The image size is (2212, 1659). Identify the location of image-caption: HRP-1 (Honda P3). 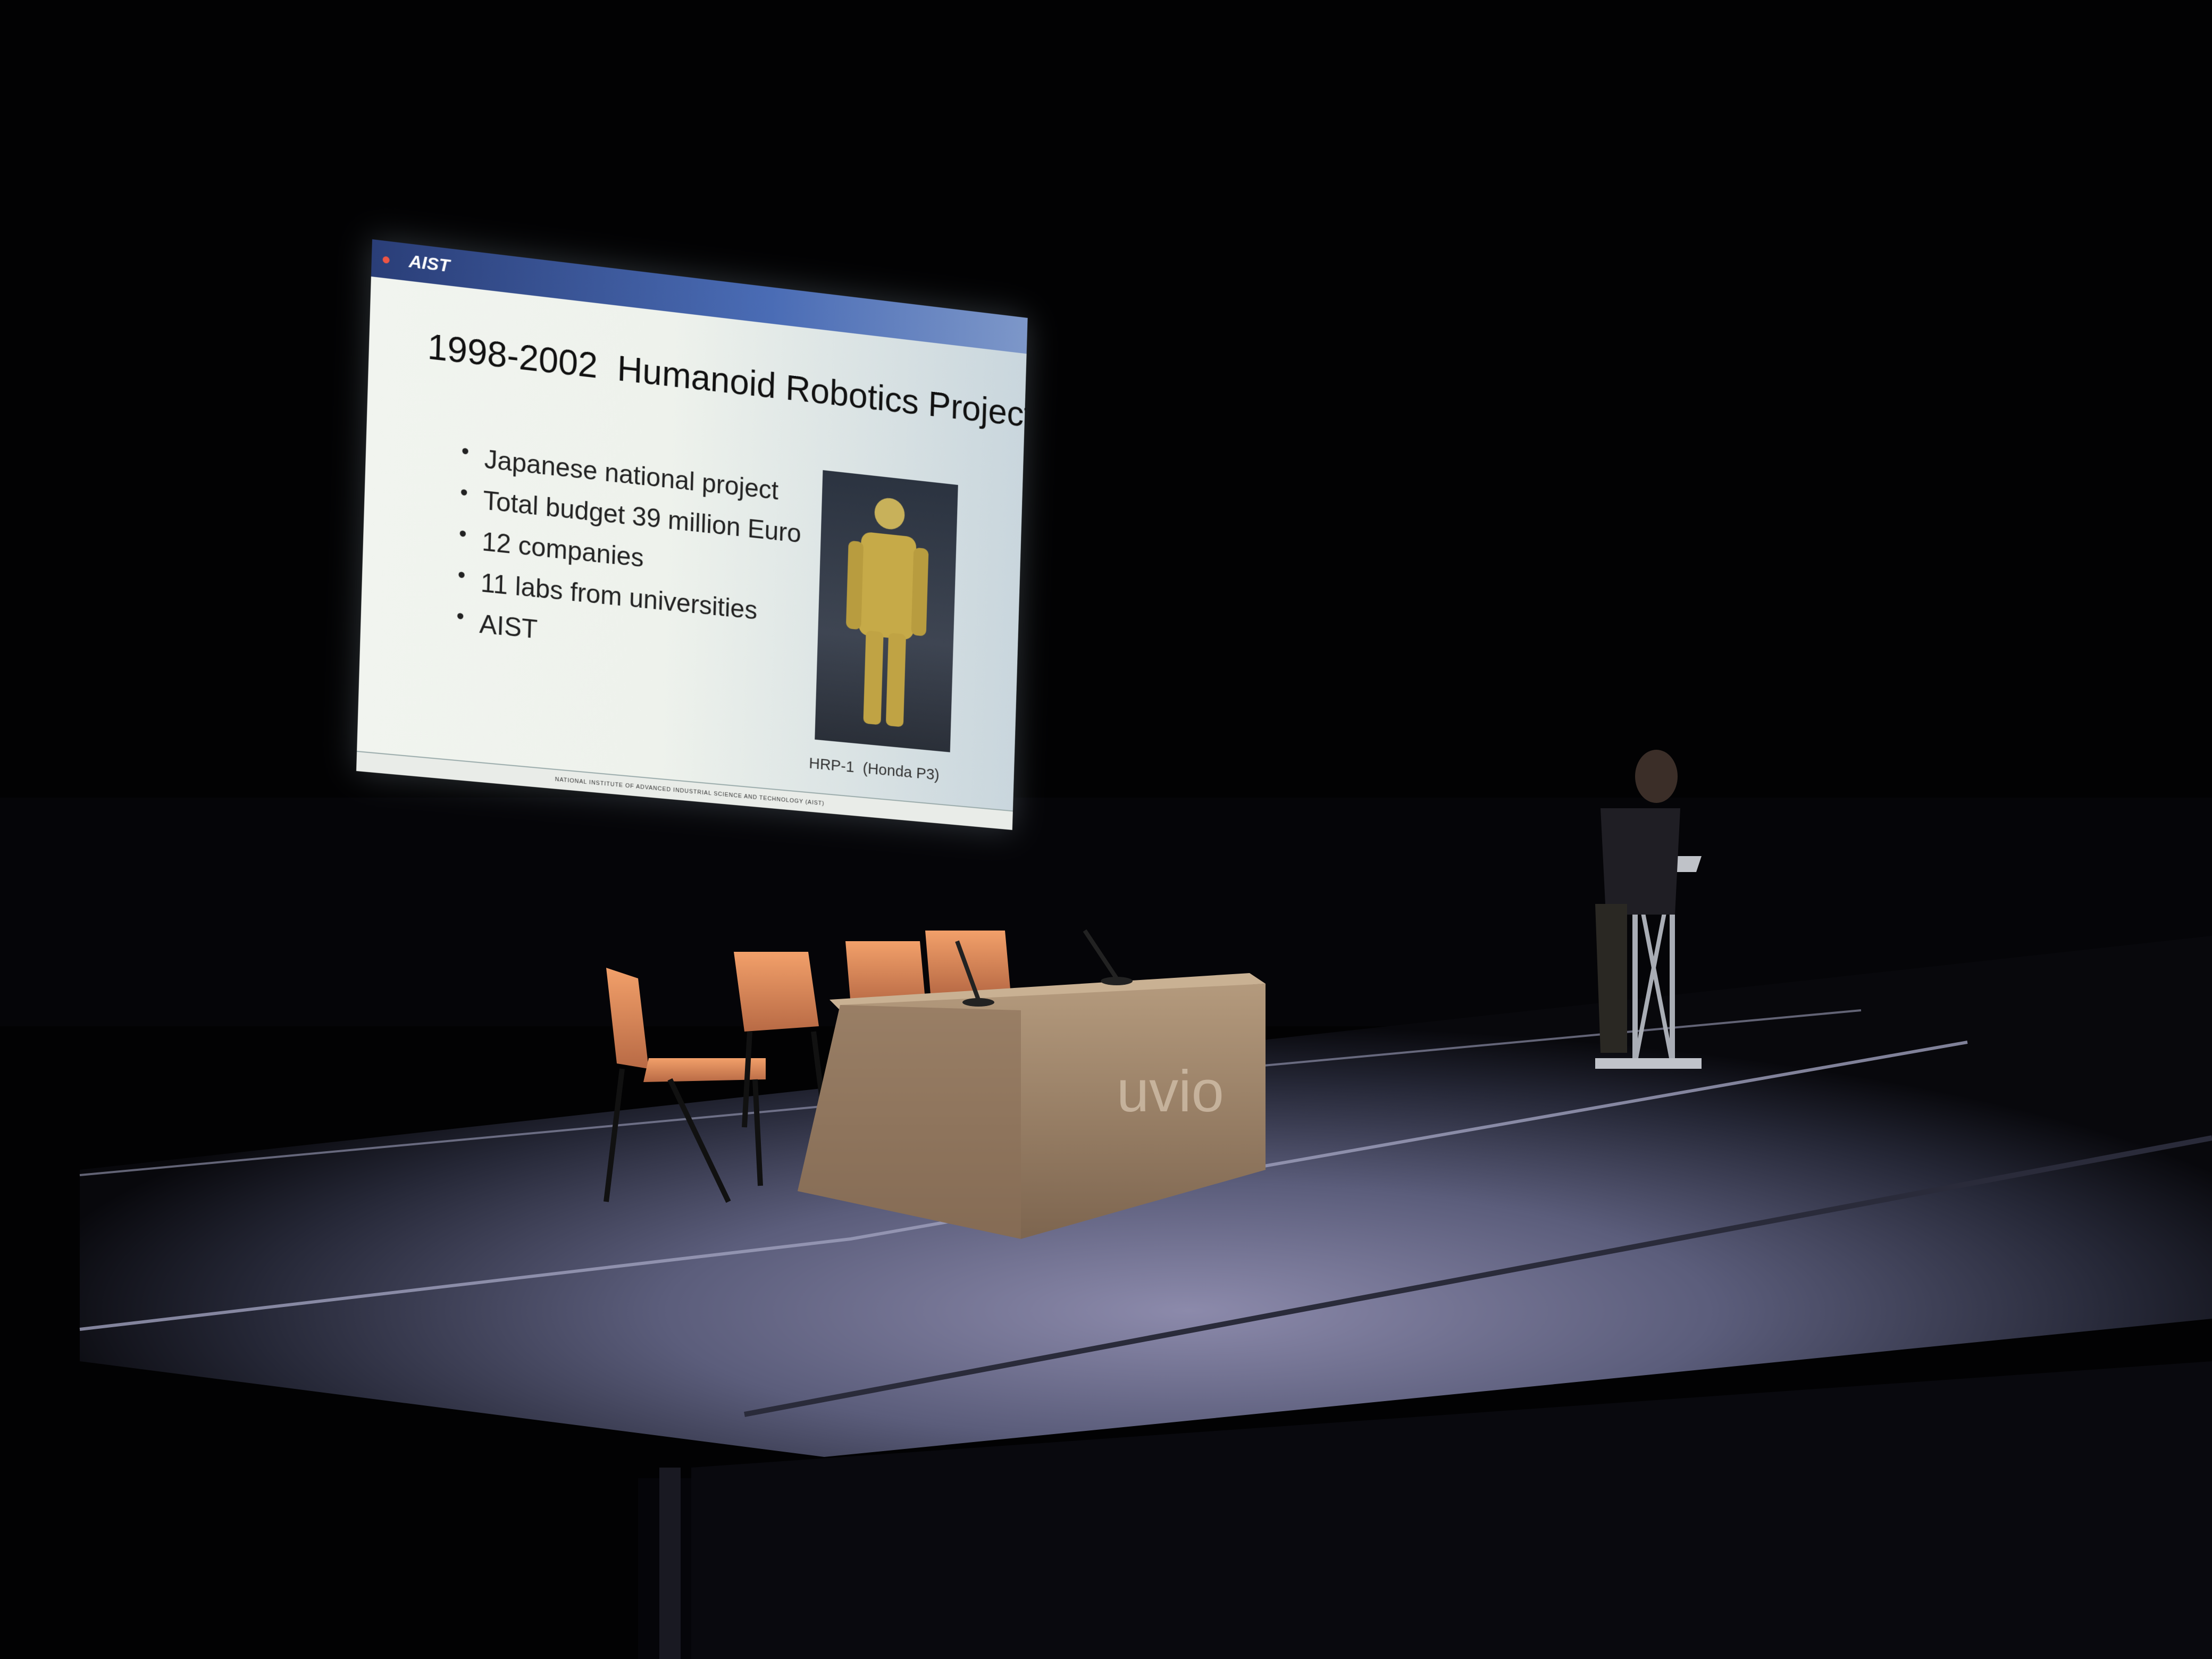
(874, 769).